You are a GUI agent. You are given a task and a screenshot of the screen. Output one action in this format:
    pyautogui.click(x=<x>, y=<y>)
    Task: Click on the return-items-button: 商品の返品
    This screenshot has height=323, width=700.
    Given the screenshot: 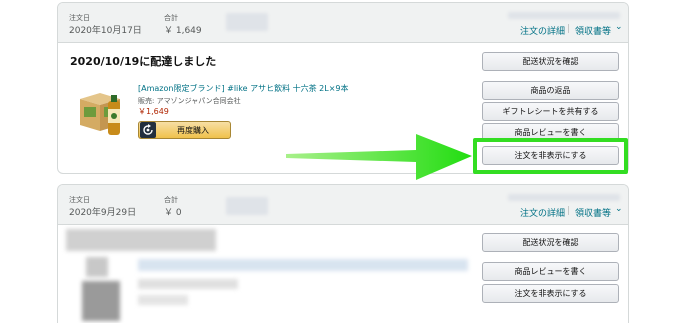 What is the action you would take?
    pyautogui.click(x=550, y=90)
    